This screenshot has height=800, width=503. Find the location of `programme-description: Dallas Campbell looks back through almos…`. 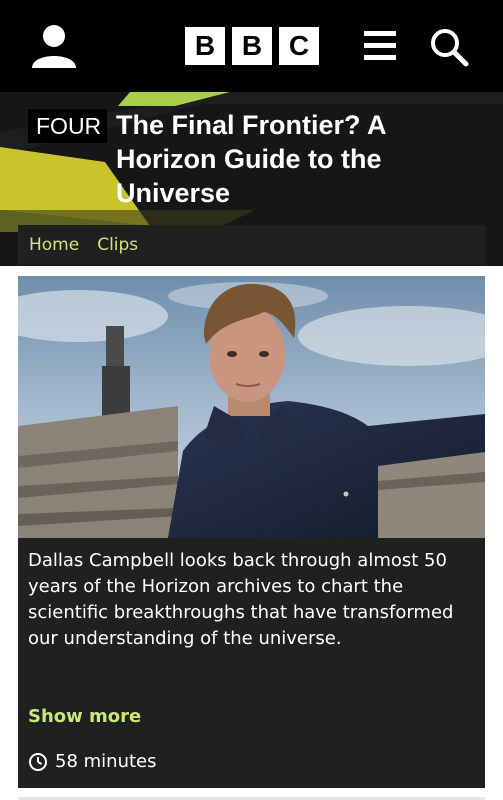

programme-description: Dallas Campbell looks back through almos… is located at coordinates (241, 599).